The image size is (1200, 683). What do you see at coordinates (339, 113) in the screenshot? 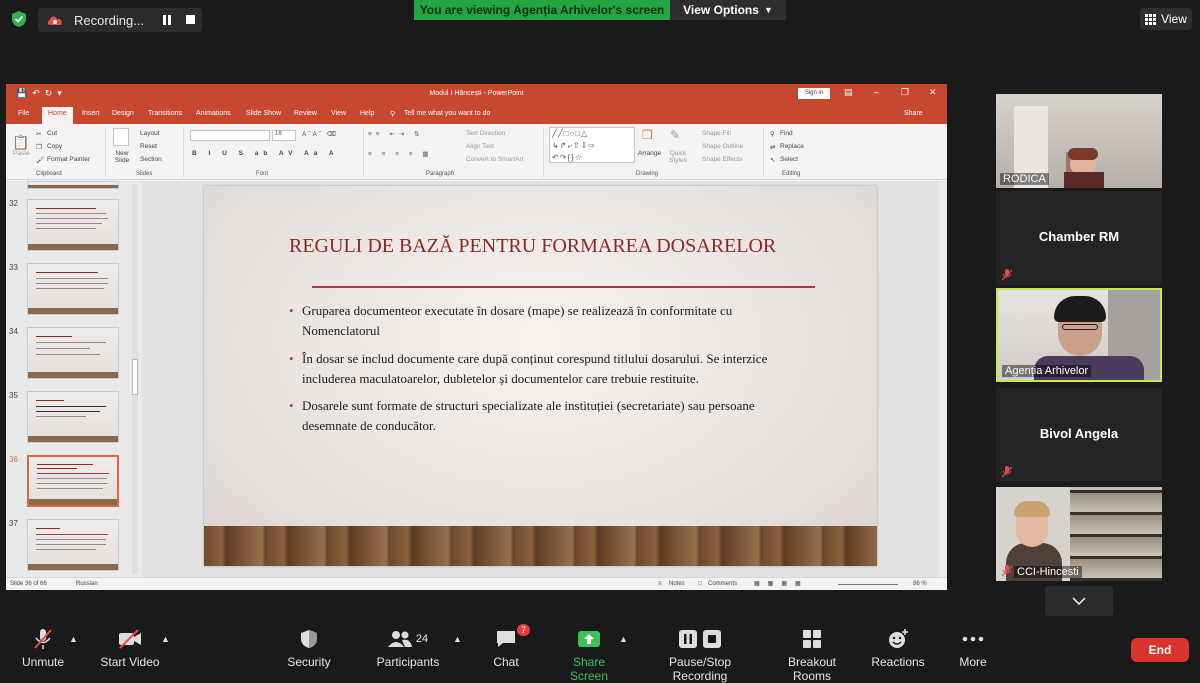
I see `tab-view: View` at bounding box center [339, 113].